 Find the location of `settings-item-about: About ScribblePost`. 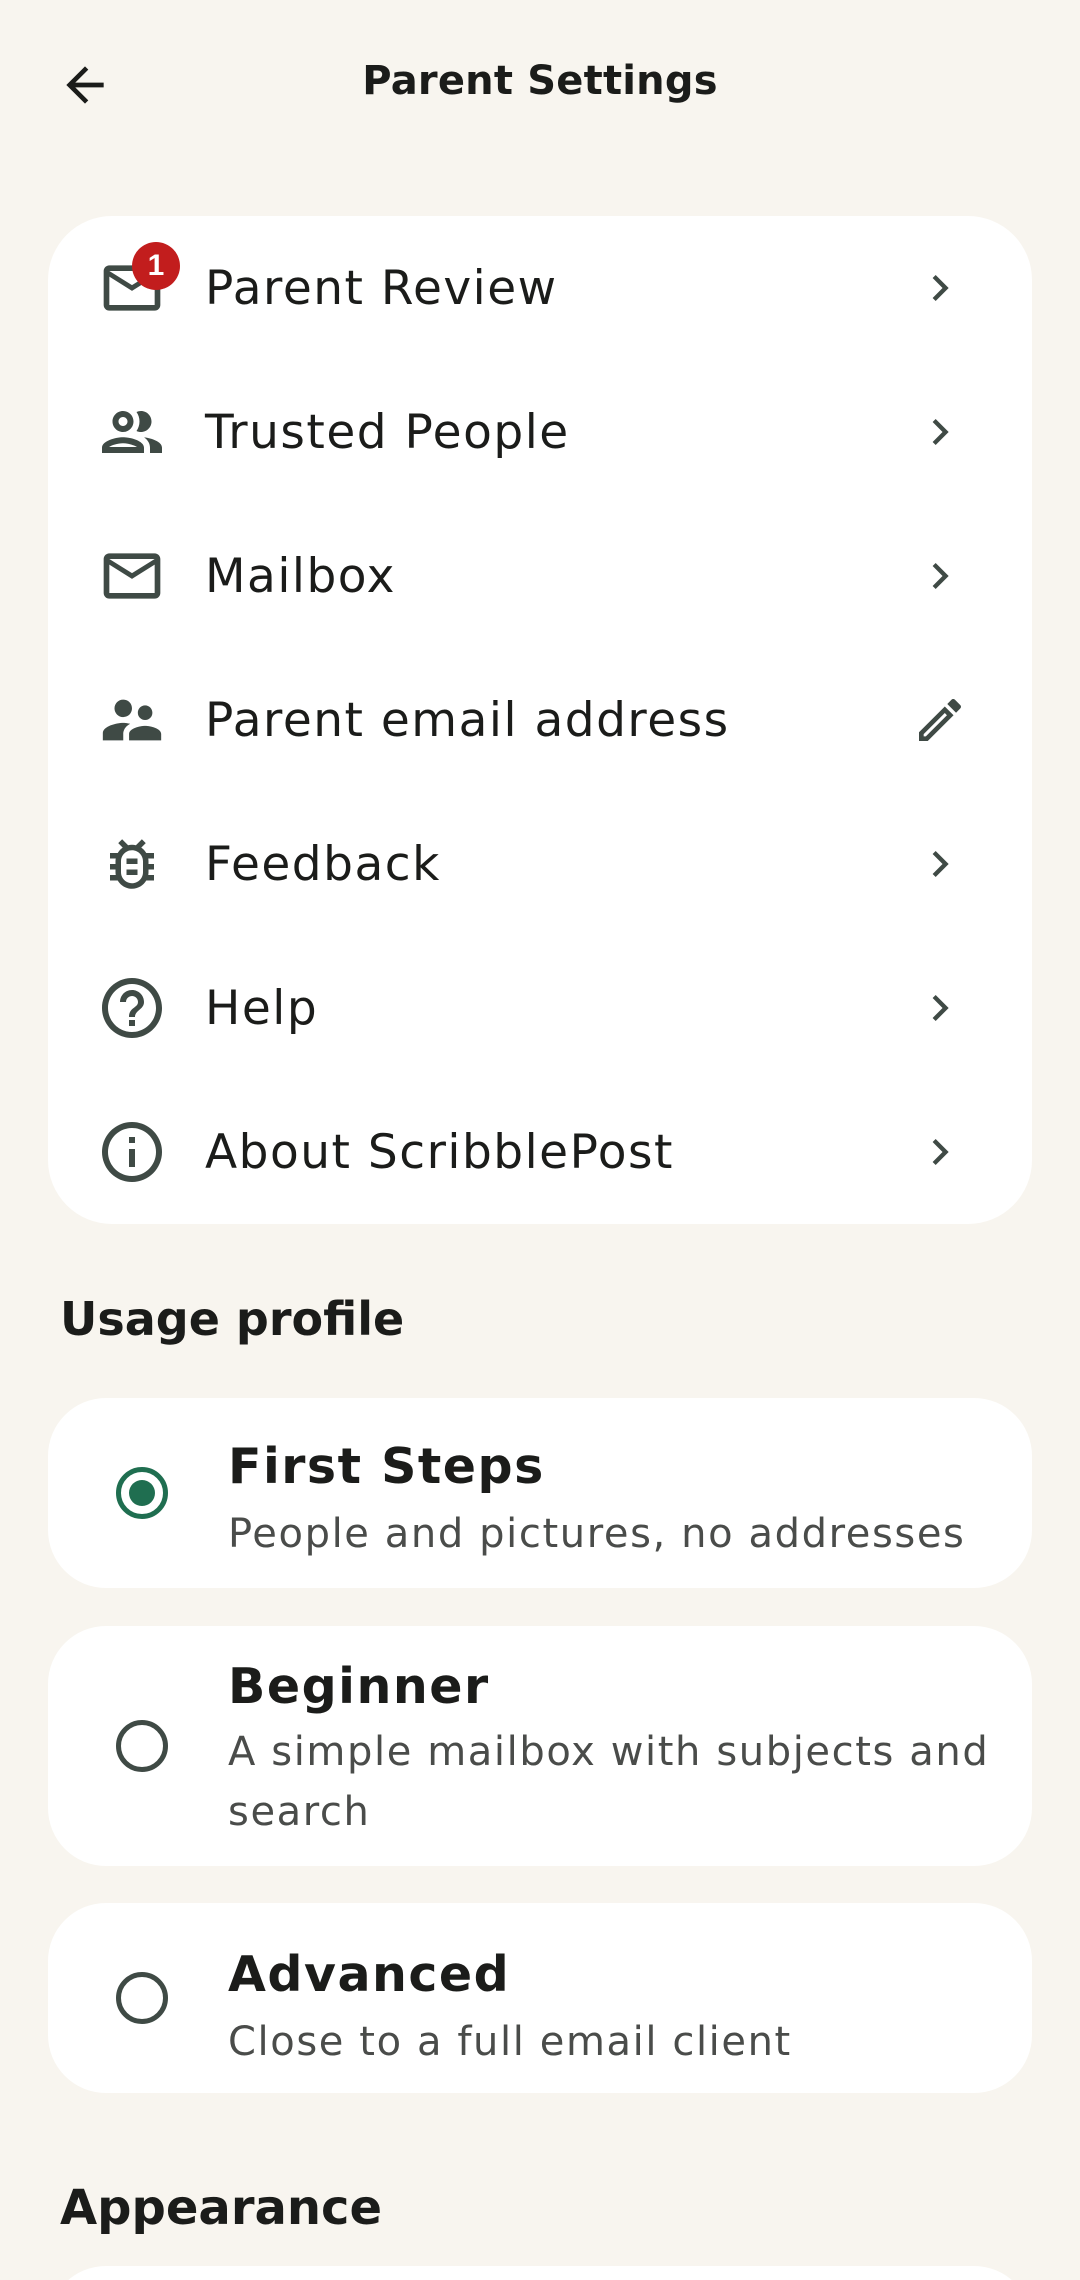

settings-item-about: About ScribblePost is located at coordinates (540, 1152).